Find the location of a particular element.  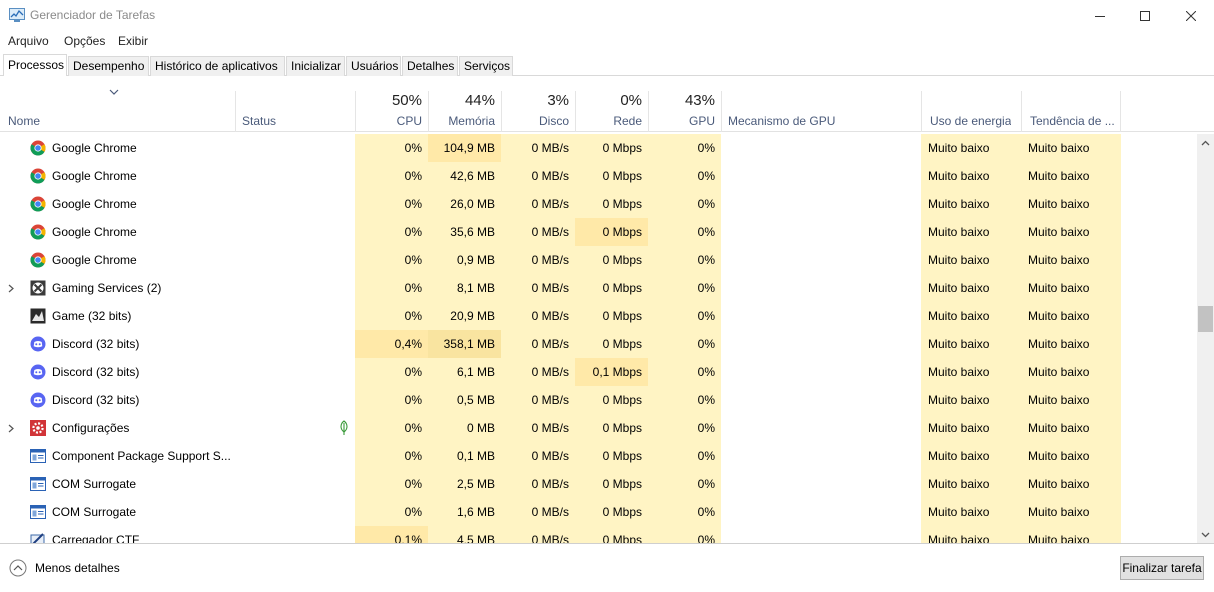

tab-inicializar: Inicializar is located at coordinates (315, 66).